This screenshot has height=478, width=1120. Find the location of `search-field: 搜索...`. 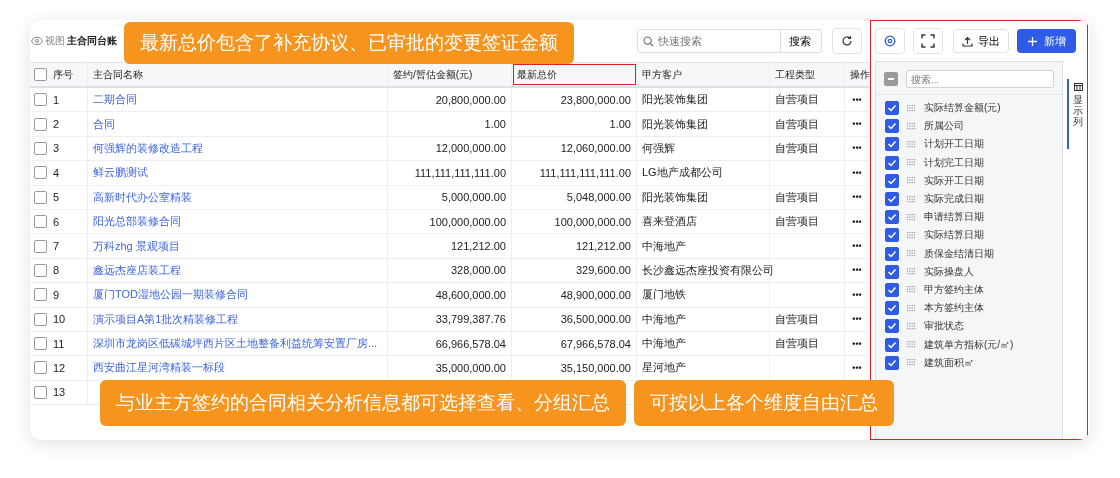

search-field: 搜索... is located at coordinates (980, 79).